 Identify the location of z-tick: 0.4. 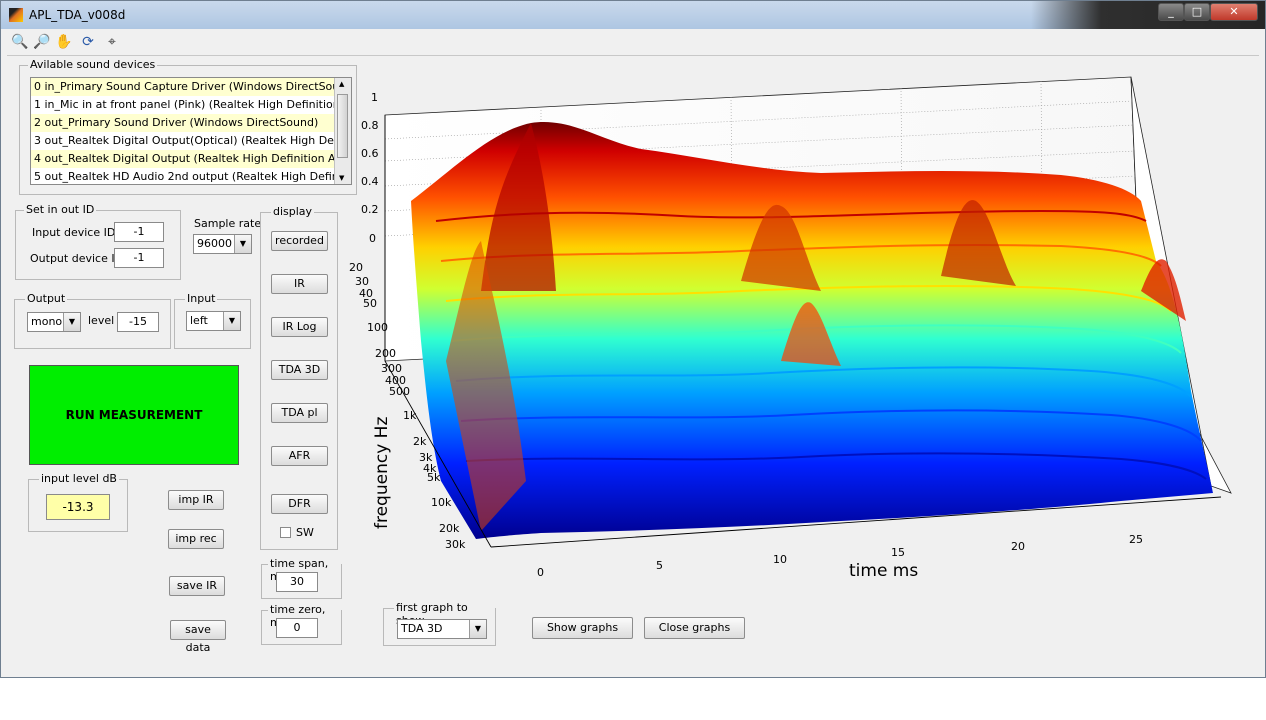
(370, 181).